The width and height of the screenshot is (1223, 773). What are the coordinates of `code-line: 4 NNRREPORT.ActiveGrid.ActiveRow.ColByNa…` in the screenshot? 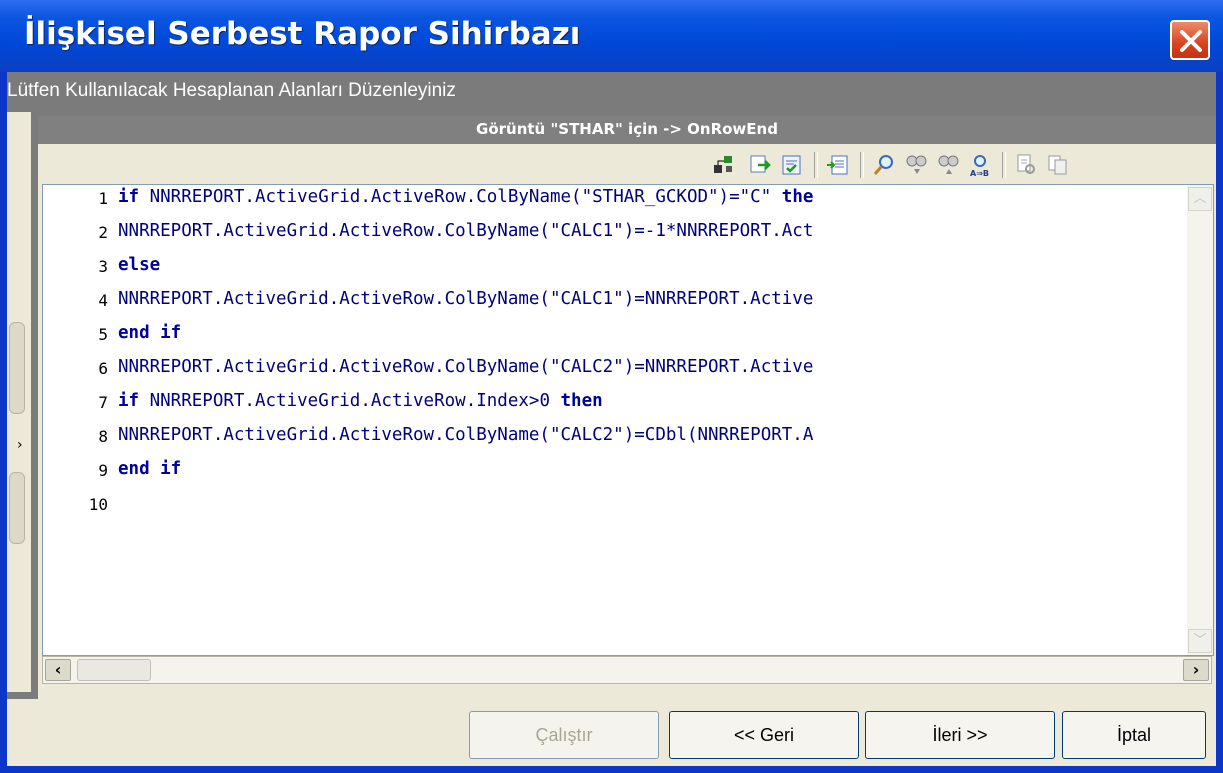 It's located at (613, 304).